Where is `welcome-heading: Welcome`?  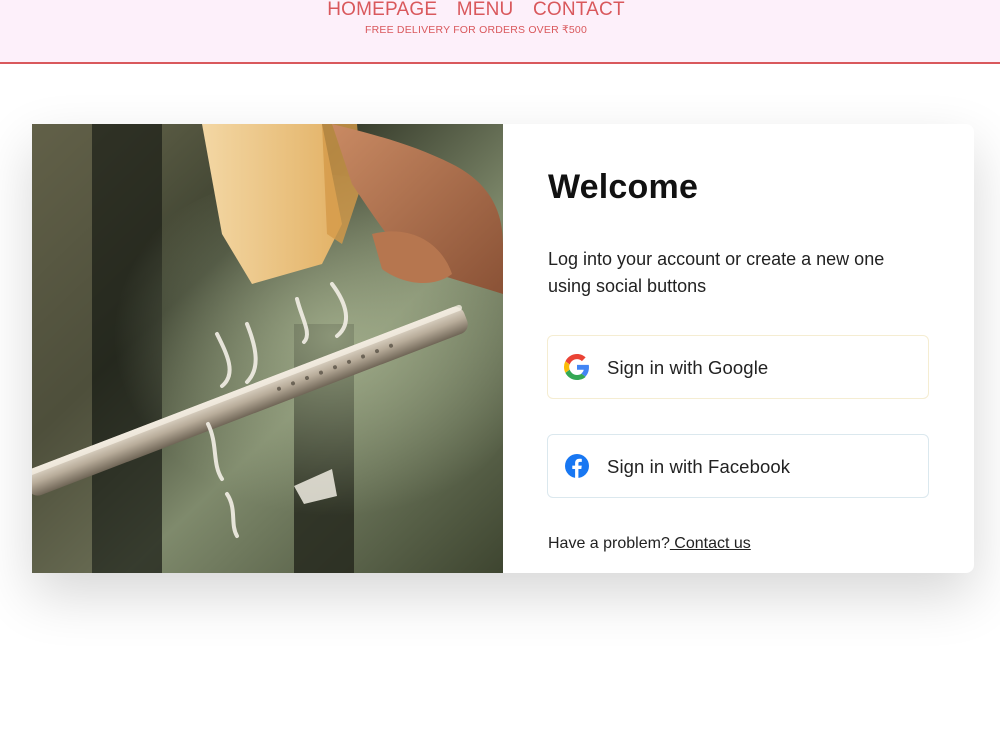
welcome-heading: Welcome is located at coordinates (623, 187).